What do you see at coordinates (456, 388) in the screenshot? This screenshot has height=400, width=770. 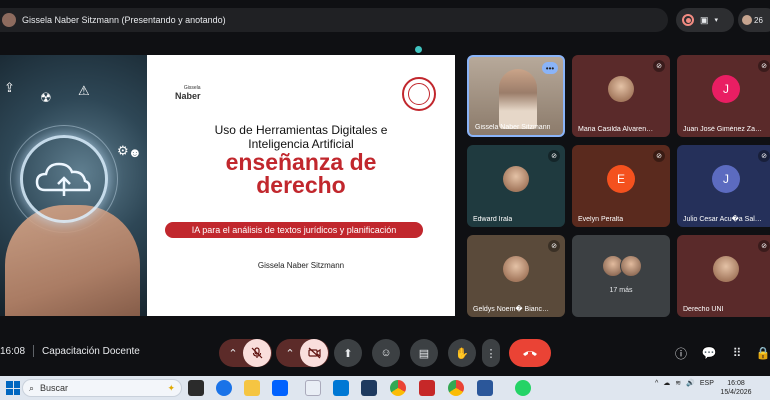 I see `chrome-profile-icon` at bounding box center [456, 388].